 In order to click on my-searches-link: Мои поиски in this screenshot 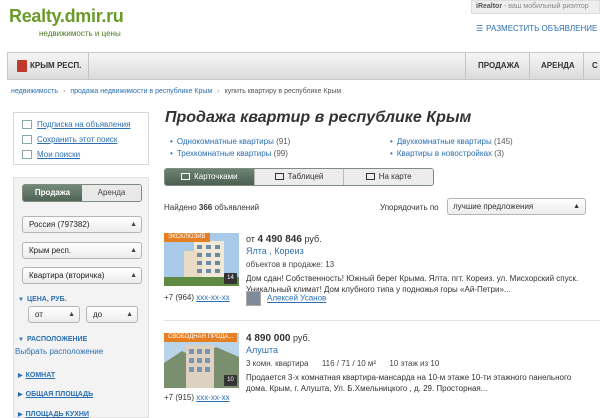, I will do `click(81, 154)`.